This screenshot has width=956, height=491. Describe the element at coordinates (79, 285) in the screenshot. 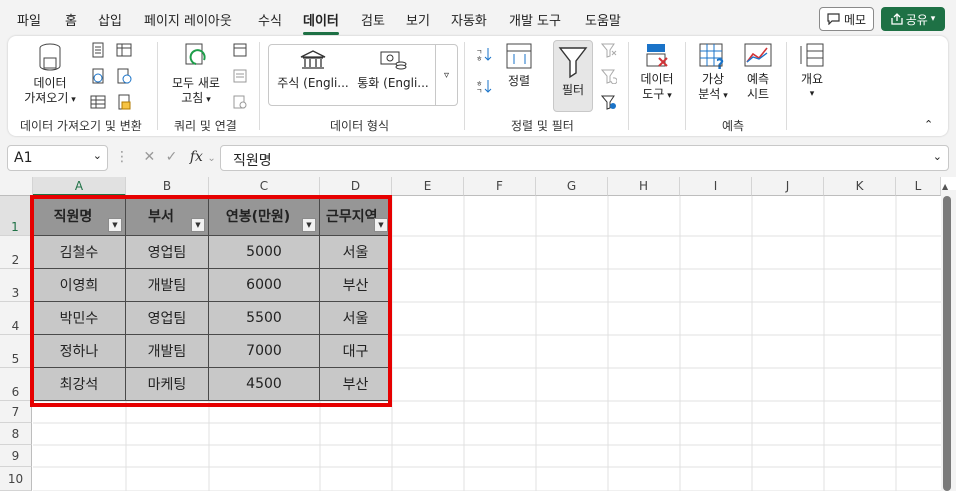

I see `table-cell: 이영희` at that location.